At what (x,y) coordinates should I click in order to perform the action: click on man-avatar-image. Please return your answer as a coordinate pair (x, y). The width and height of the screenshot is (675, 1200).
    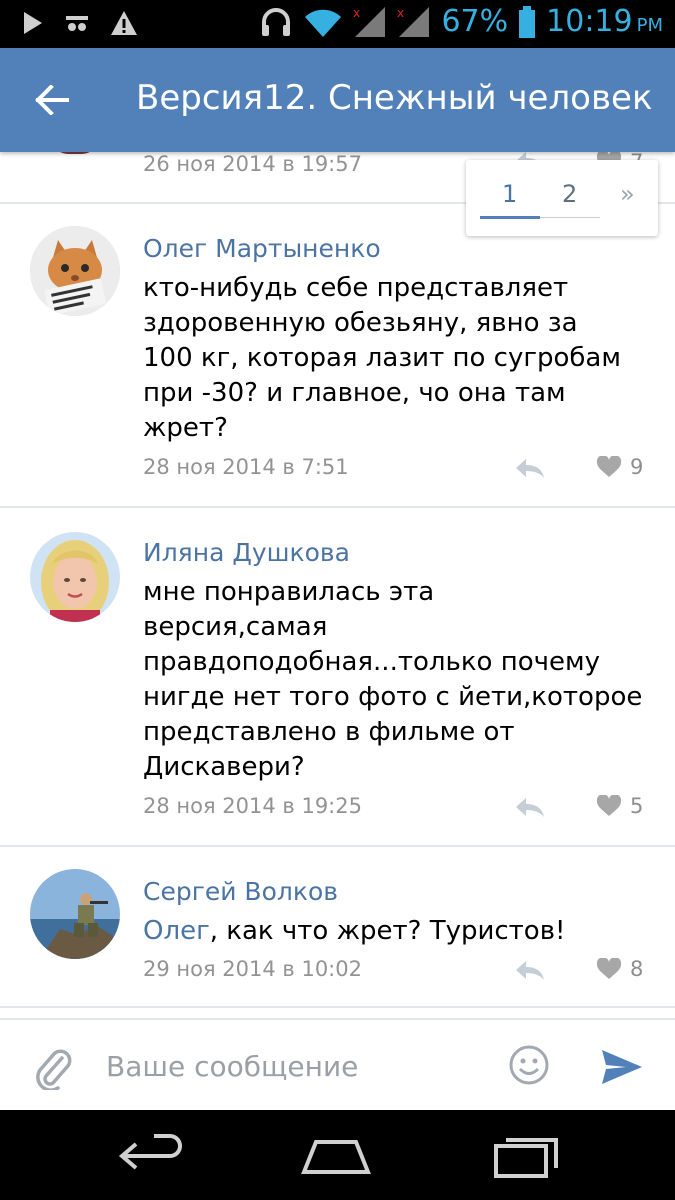
    Looking at the image, I should click on (75, 914).